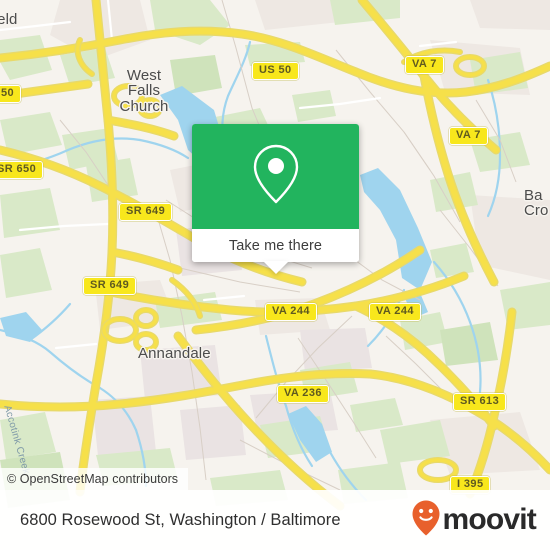 This screenshot has width=550, height=550. Describe the element at coordinates (22, 170) in the screenshot. I see `shield-sr-650: SR 650` at that location.